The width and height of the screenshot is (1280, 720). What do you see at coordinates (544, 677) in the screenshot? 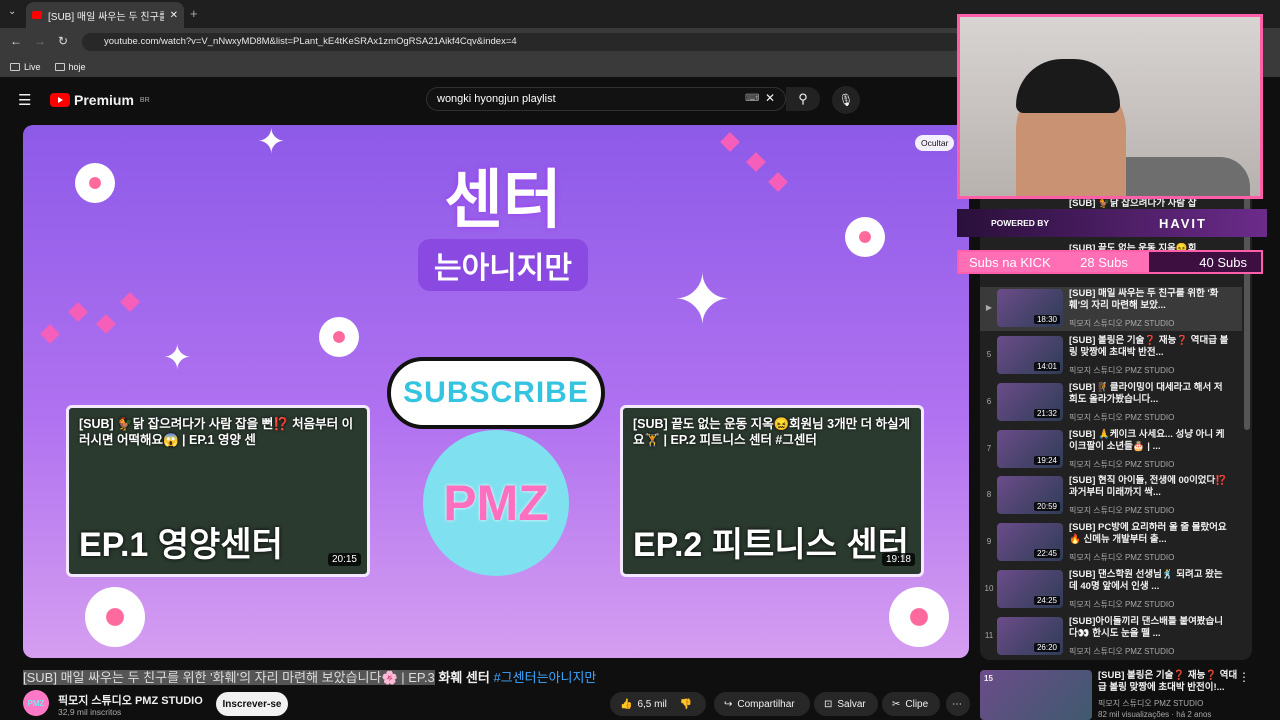
I see `hashtag-link: #그센터는아니지만` at bounding box center [544, 677].